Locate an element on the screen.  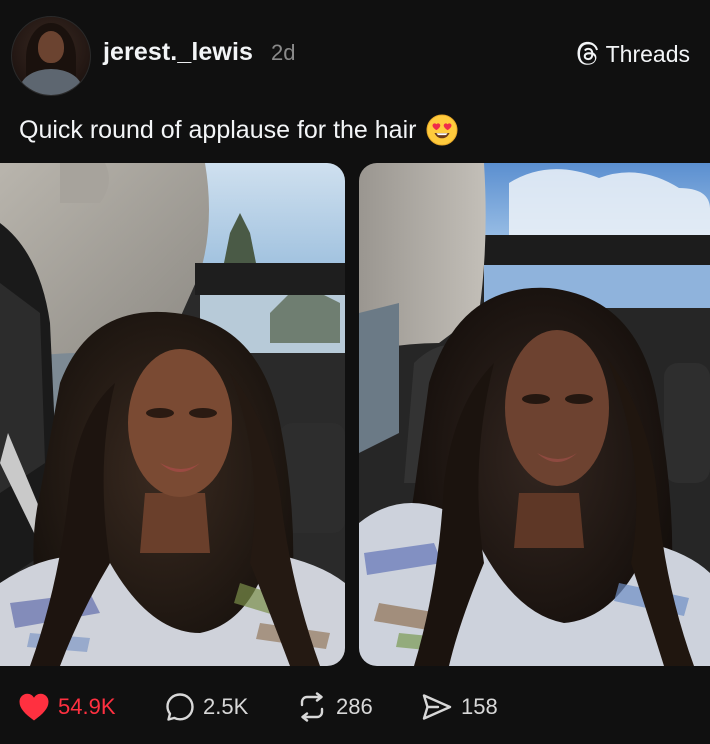
share-count: 158 is located at coordinates (479, 706).